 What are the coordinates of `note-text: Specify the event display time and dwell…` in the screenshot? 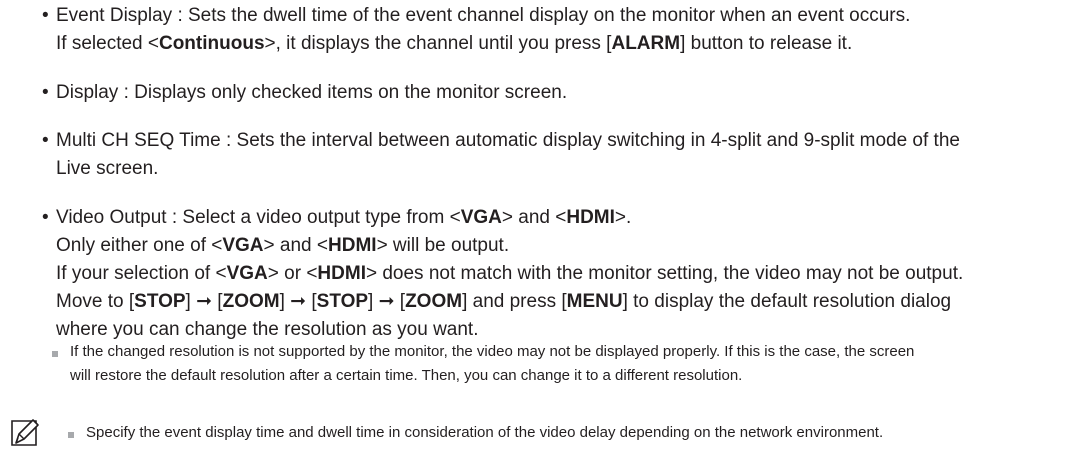 It's located at (485, 432).